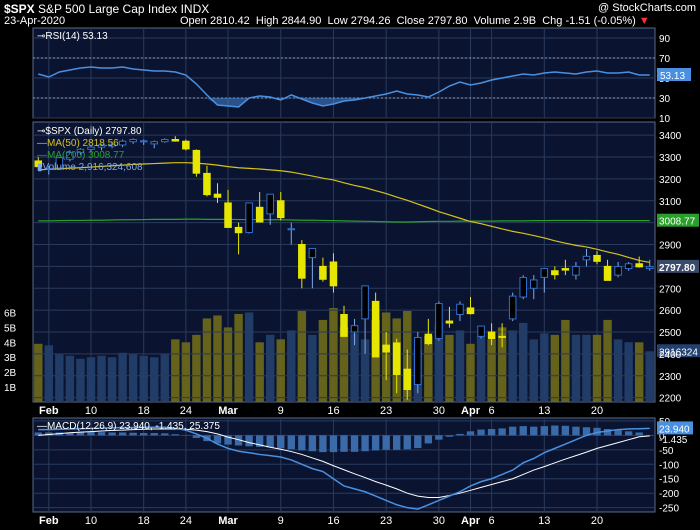 The height and width of the screenshot is (530, 700). Describe the element at coordinates (492, 521) in the screenshot. I see `macd-x-tick-label: 6` at that location.